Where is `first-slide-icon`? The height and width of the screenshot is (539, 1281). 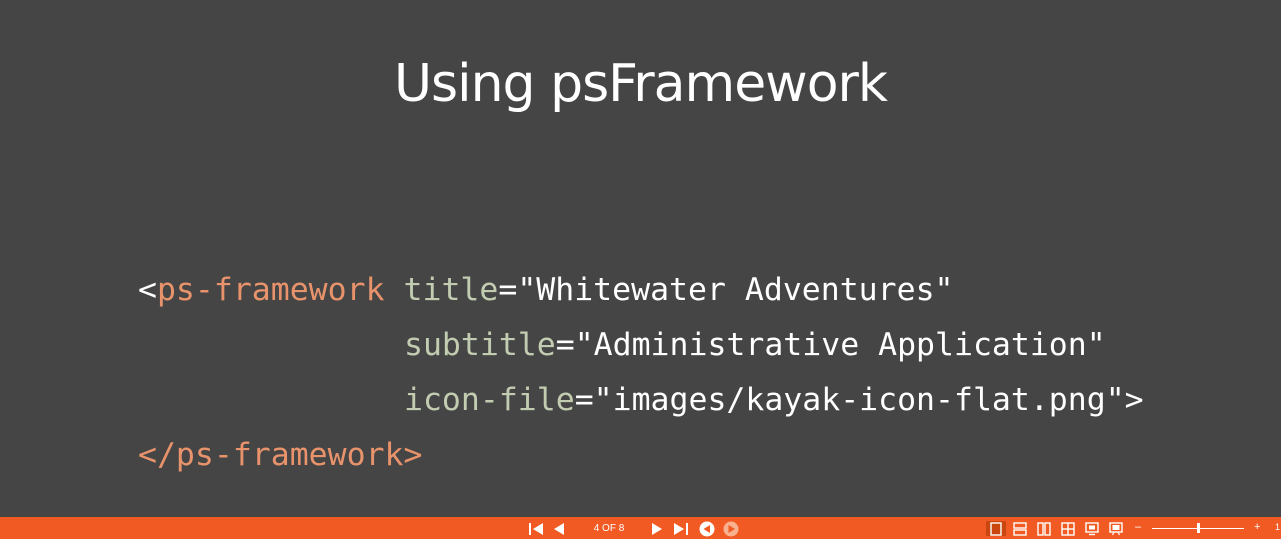
first-slide-icon is located at coordinates (536, 528).